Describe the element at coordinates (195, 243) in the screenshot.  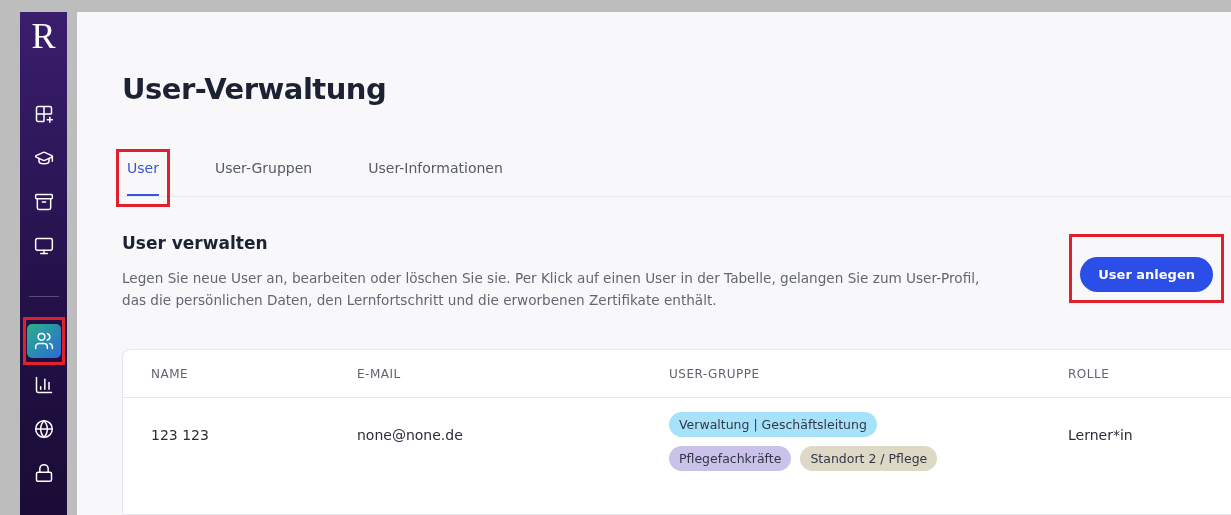
I see `section-title: User verwalten` at that location.